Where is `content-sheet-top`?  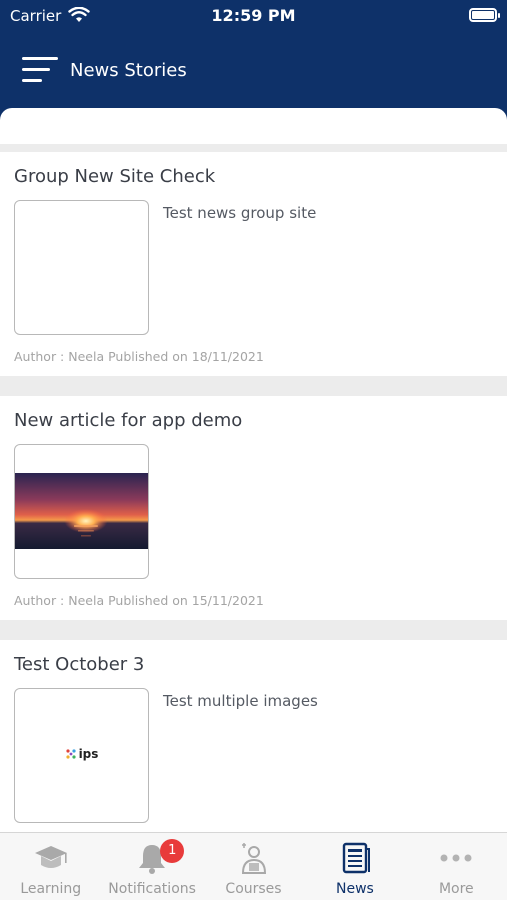
content-sheet-top is located at coordinates (253, 126).